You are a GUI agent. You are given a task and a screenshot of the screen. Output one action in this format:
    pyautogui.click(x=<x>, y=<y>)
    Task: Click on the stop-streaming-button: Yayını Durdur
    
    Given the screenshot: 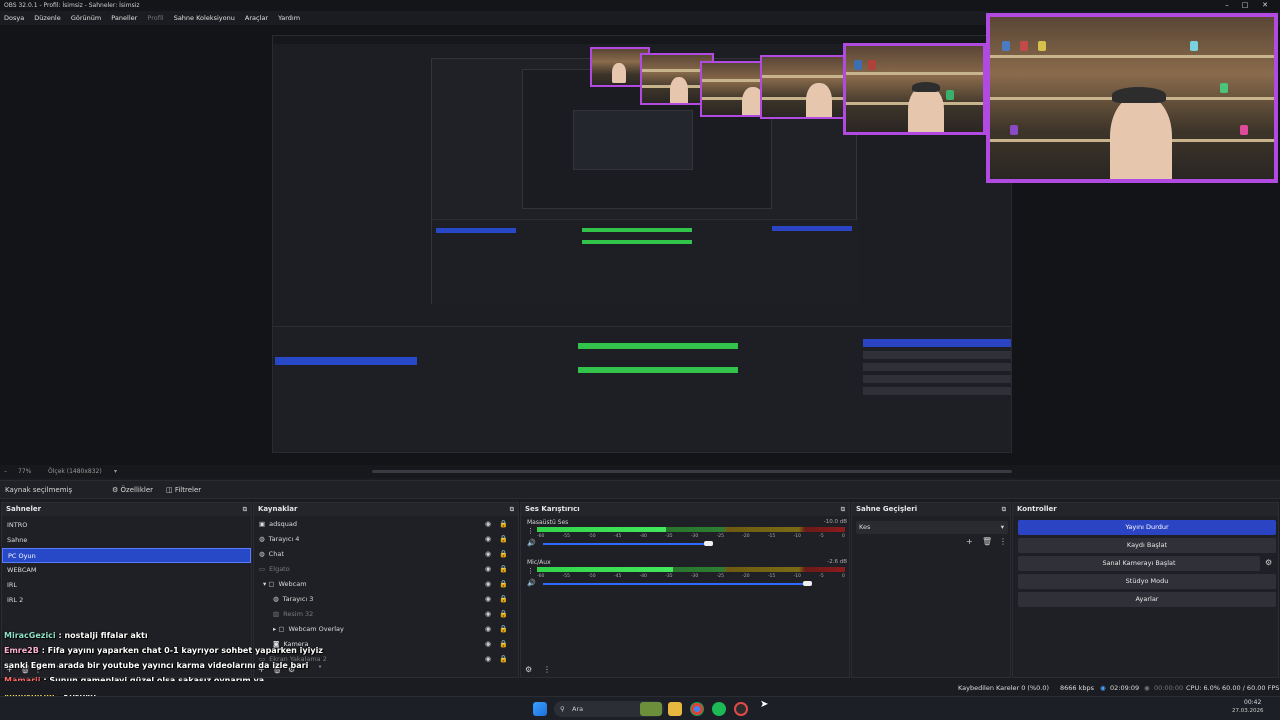 What is the action you would take?
    pyautogui.click(x=1147, y=527)
    